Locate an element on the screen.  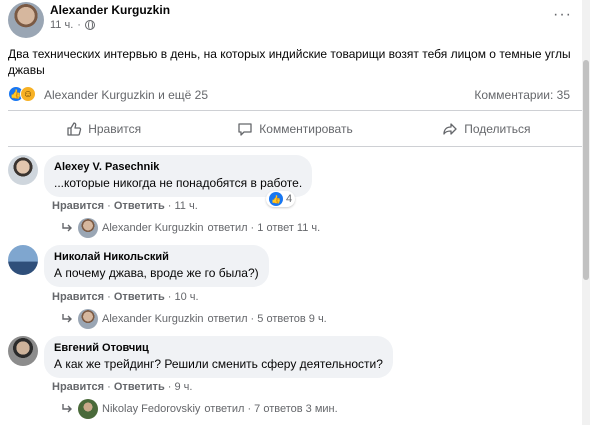
comment-button: Комментировать is located at coordinates (294, 129).